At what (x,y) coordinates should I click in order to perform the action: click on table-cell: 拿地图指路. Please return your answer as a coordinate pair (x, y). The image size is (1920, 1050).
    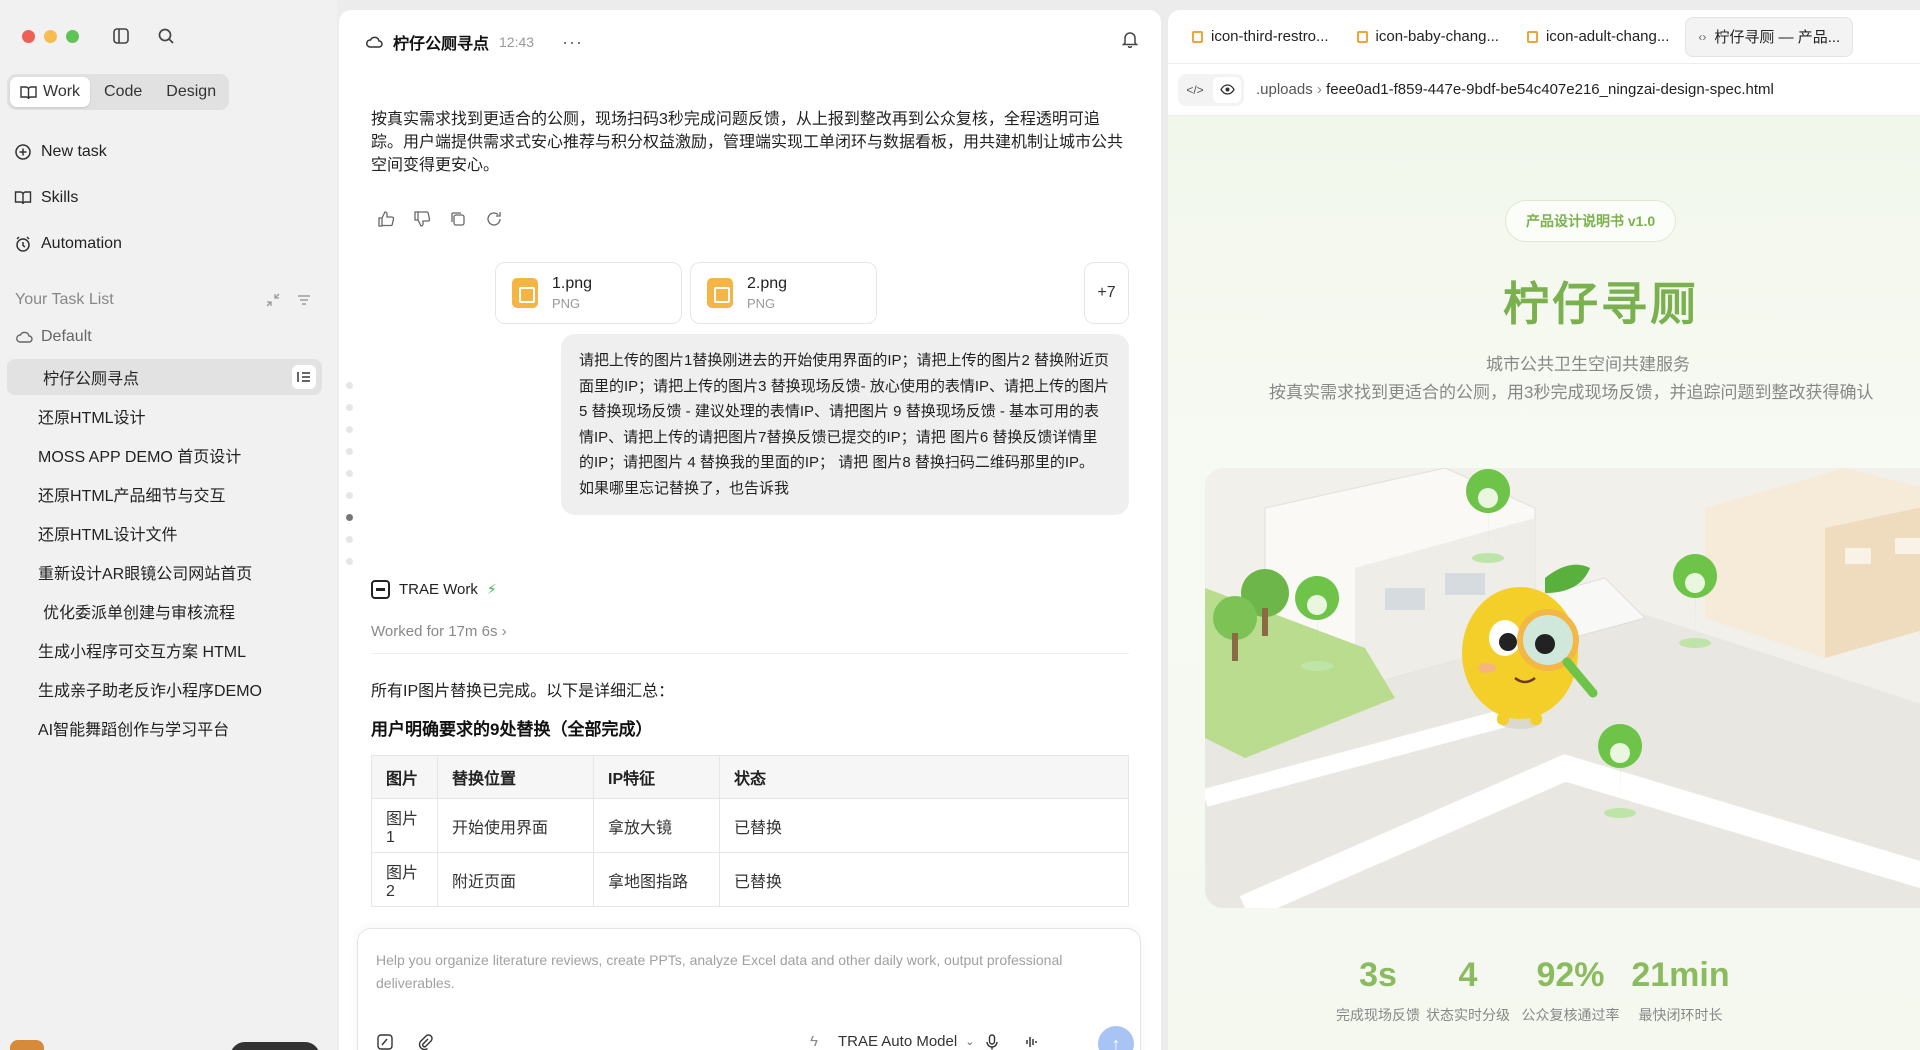
    Looking at the image, I should click on (656, 879).